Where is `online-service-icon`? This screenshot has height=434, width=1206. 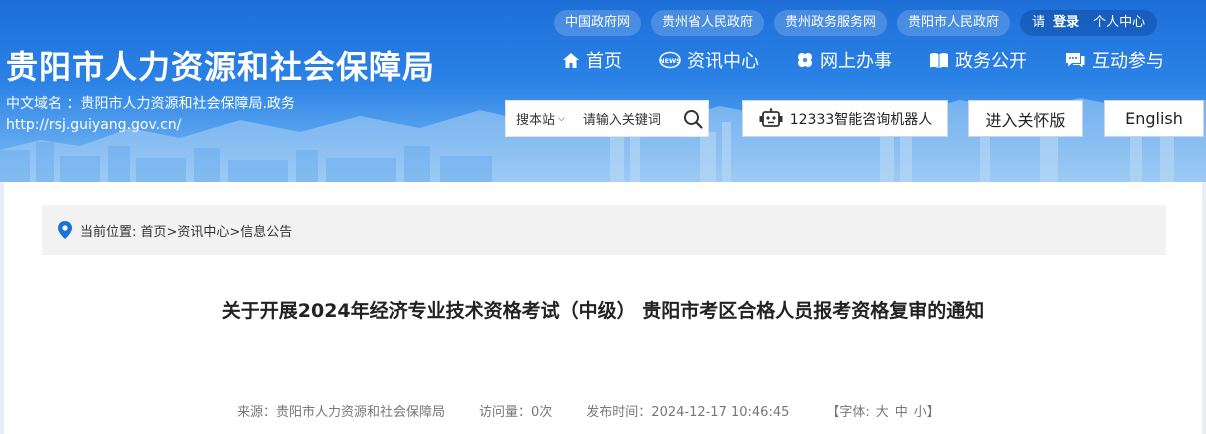
online-service-icon is located at coordinates (805, 60).